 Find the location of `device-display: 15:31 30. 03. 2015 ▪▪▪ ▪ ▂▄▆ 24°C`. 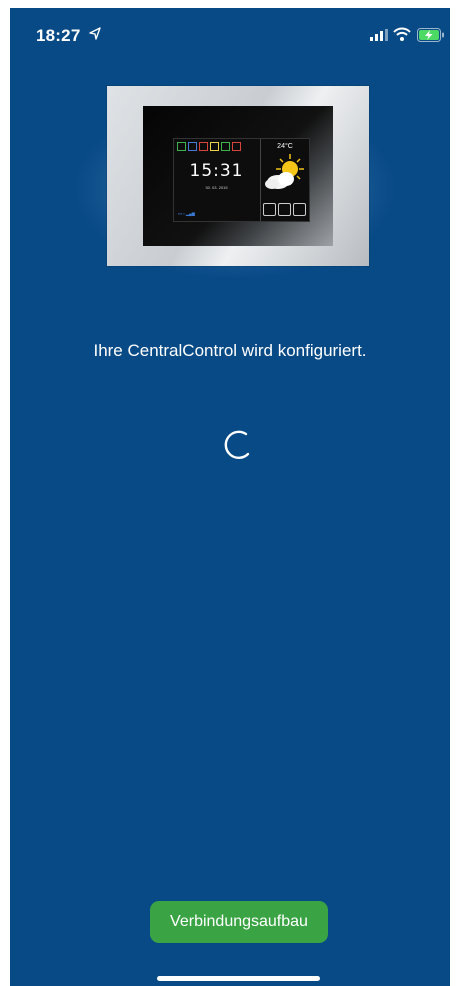

device-display: 15:31 30. 03. 2015 ▪▪▪ ▪ ▂▄▆ 24°C is located at coordinates (238, 176).